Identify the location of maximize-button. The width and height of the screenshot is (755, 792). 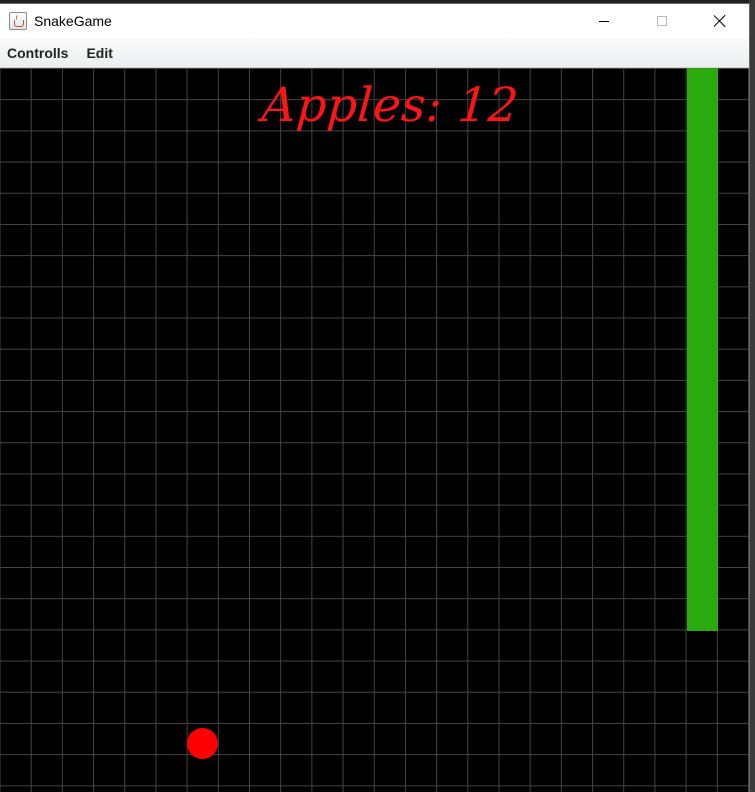
(662, 21).